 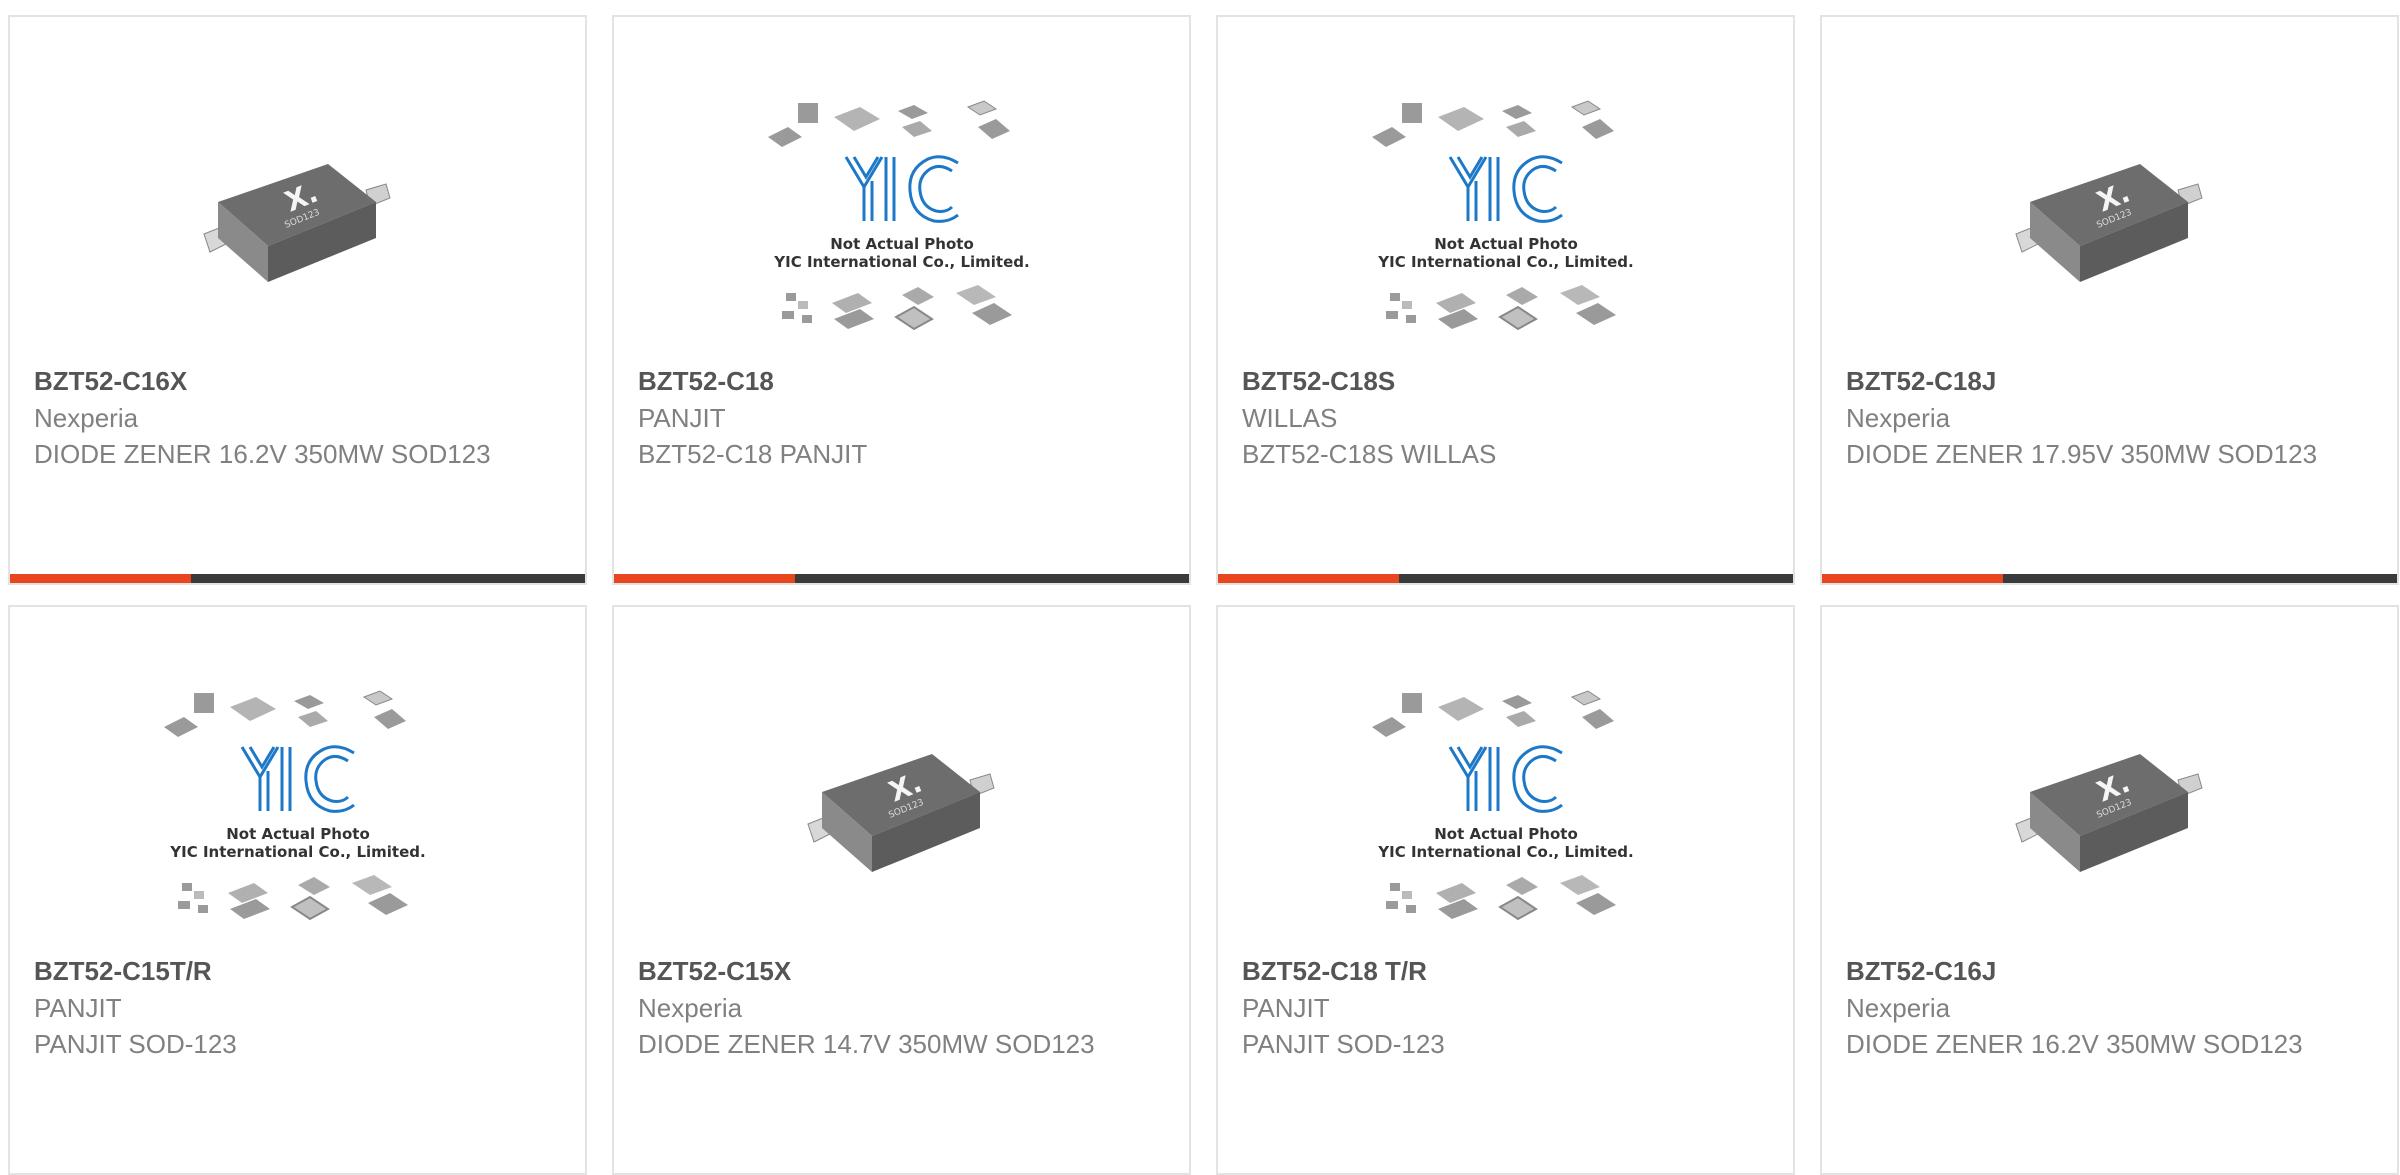 What do you see at coordinates (1290, 418) in the screenshot?
I see `manufacturer: WILLAS` at bounding box center [1290, 418].